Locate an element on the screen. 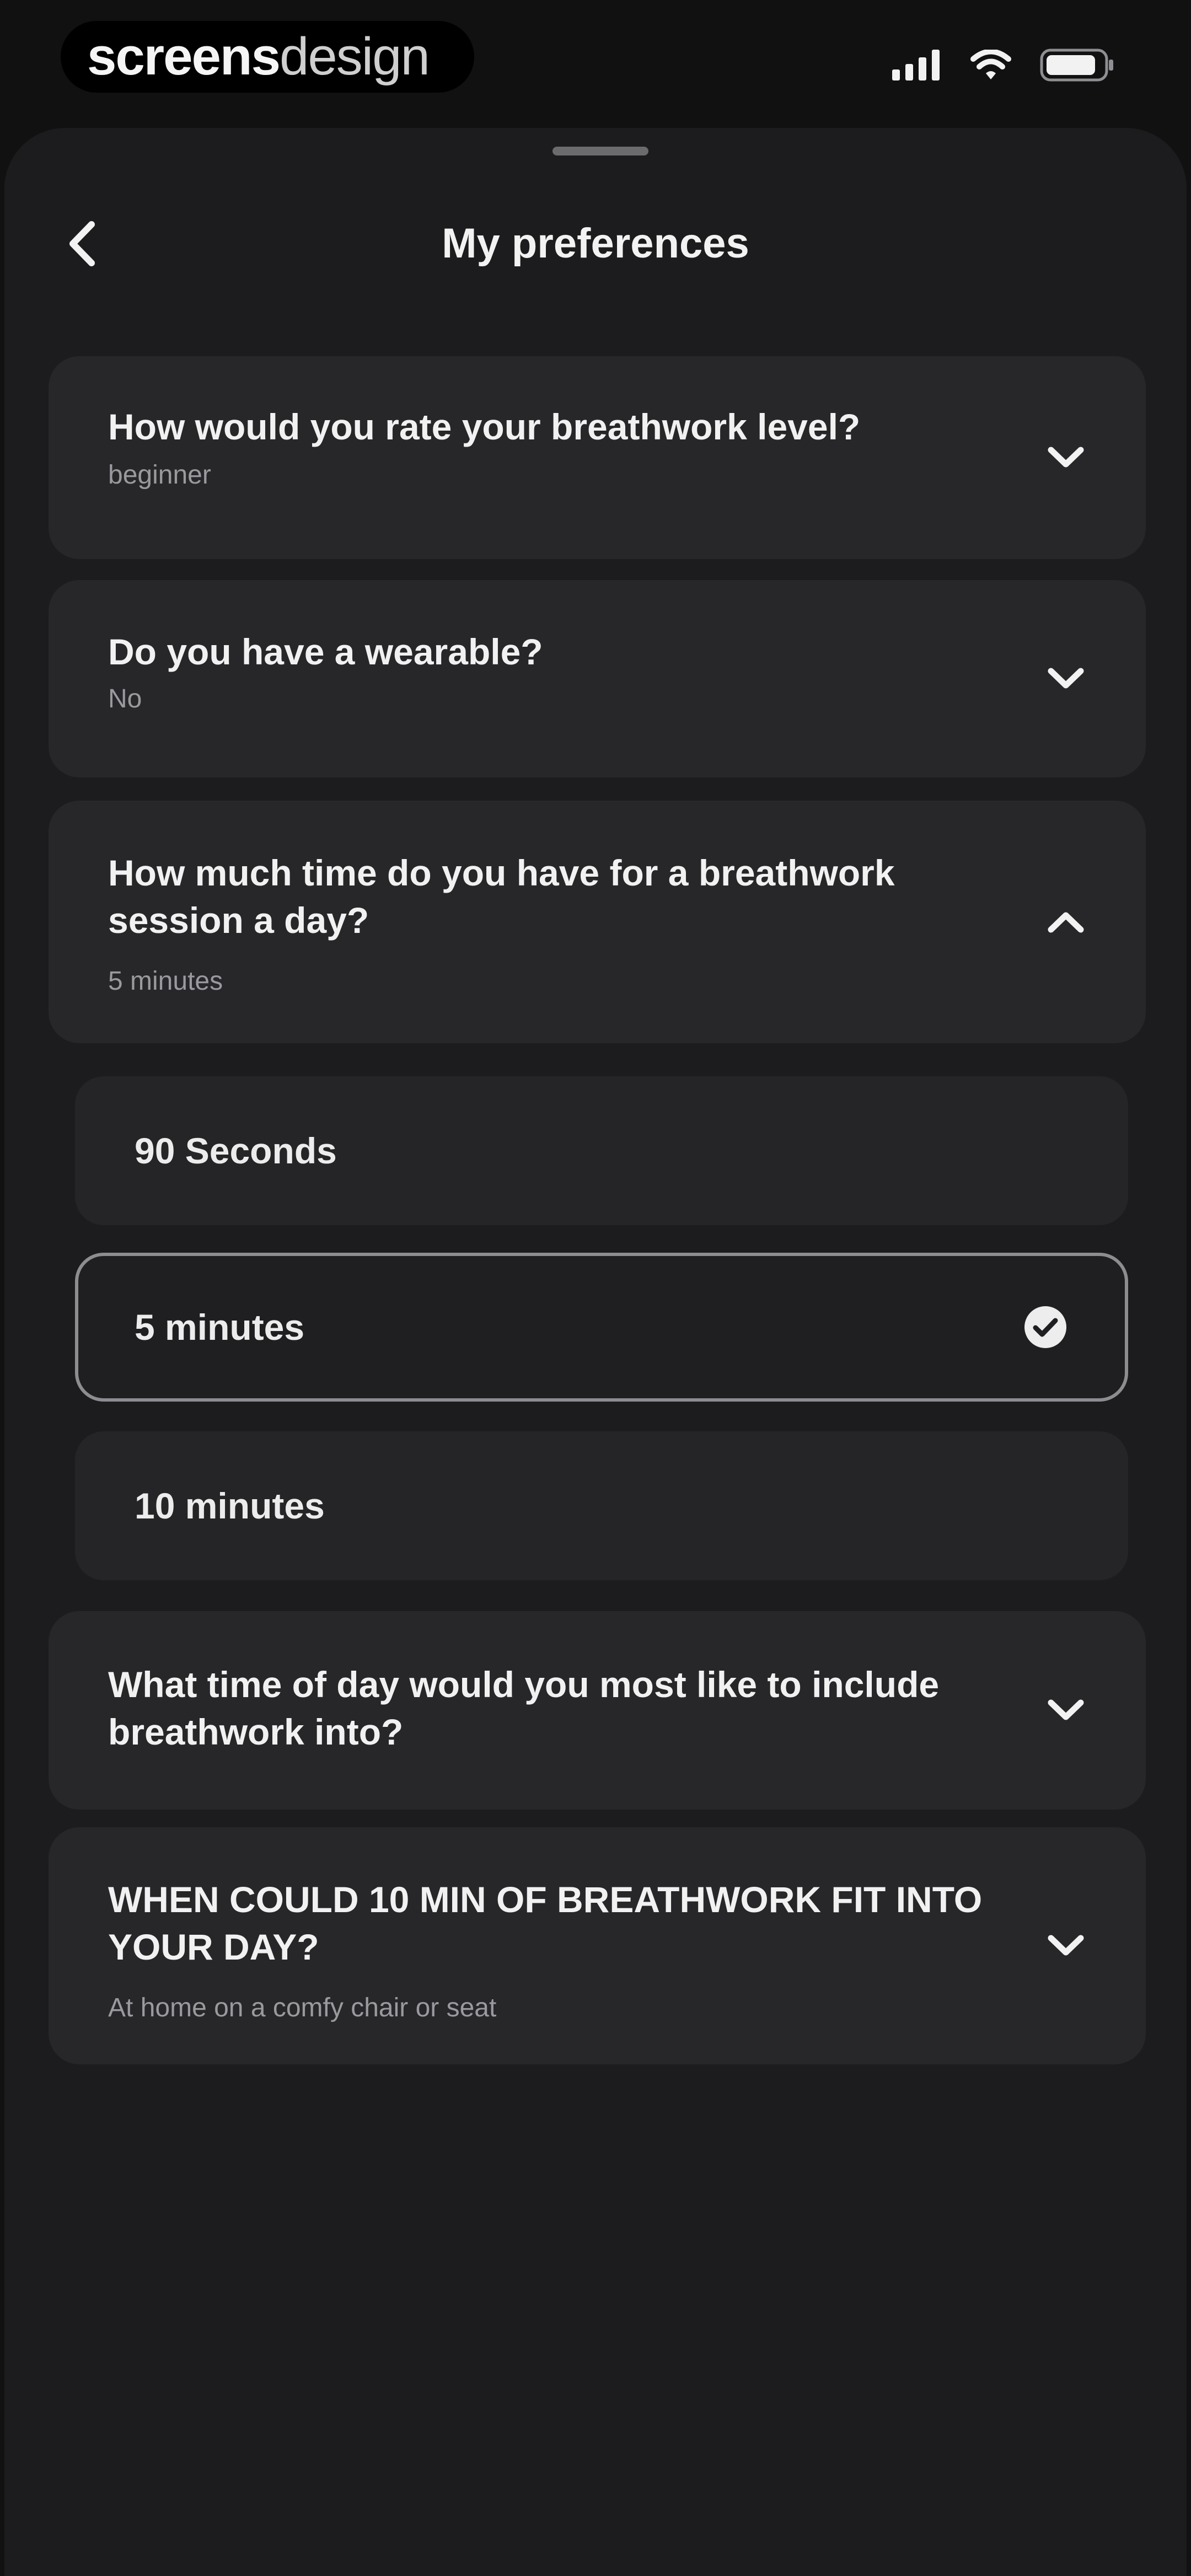 This screenshot has height=2576, width=1191. option-5-minutes: 5 minutes is located at coordinates (602, 1327).